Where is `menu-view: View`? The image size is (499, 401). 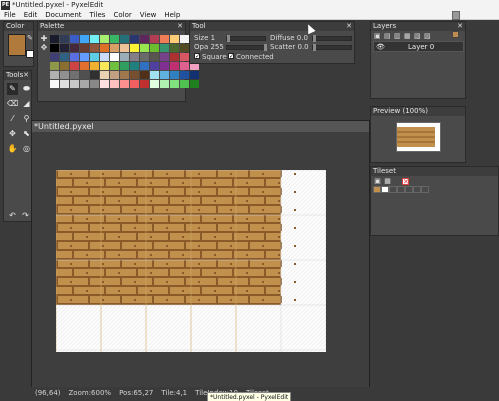 menu-view: View is located at coordinates (148, 15).